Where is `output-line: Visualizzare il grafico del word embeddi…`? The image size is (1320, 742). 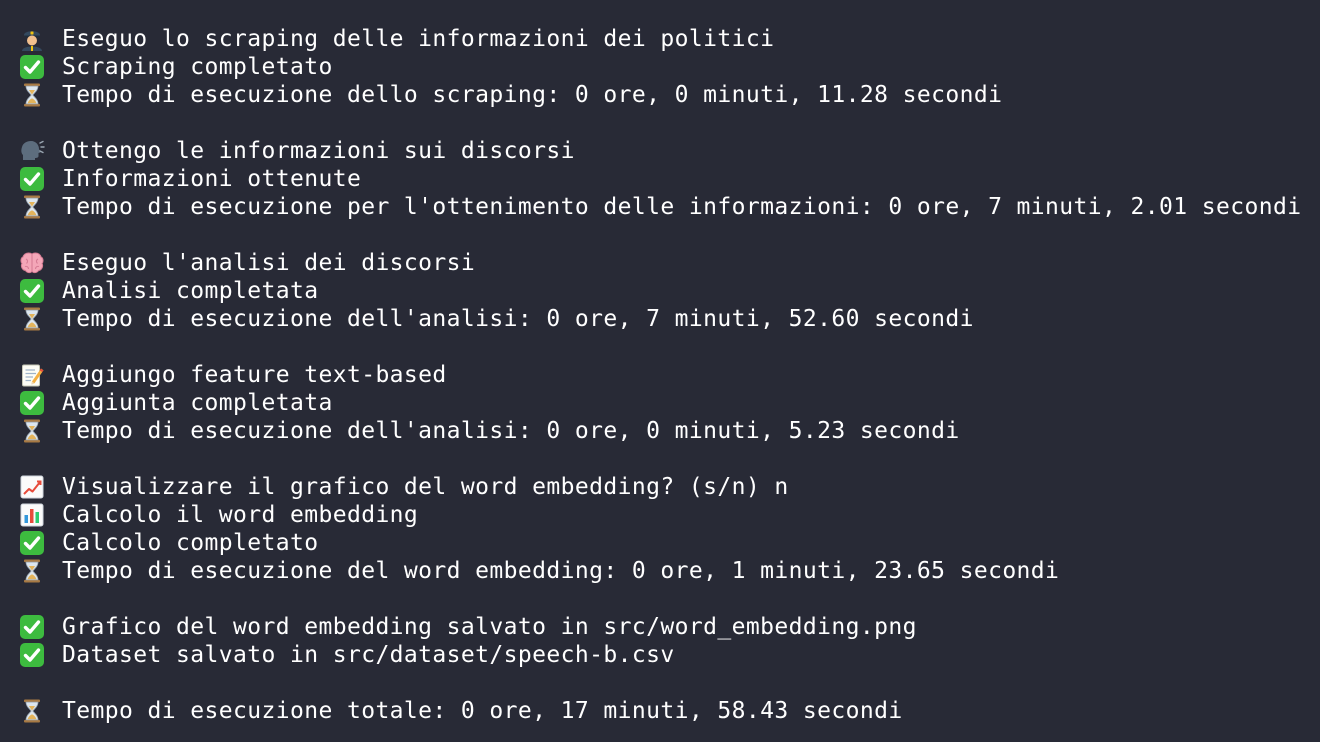 output-line: Visualizzare il grafico del word embeddi… is located at coordinates (669, 487).